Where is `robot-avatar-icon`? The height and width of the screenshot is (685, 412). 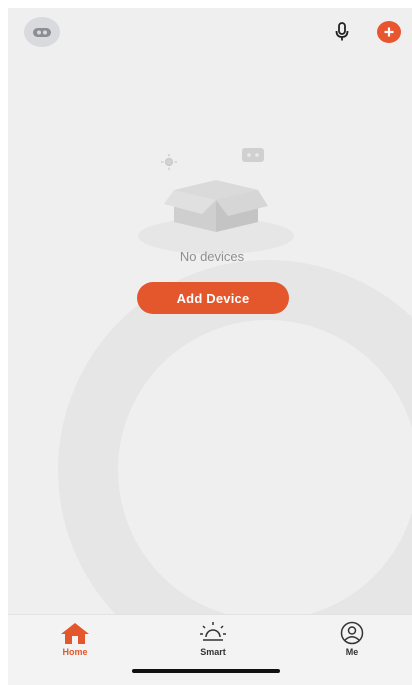 robot-avatar-icon is located at coordinates (42, 32).